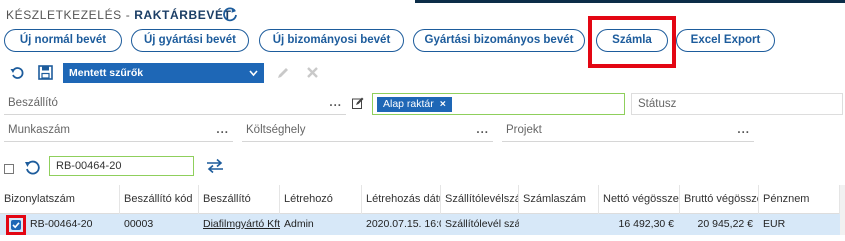  What do you see at coordinates (725, 40) in the screenshot?
I see `excel-export-button: Excel Export` at bounding box center [725, 40].